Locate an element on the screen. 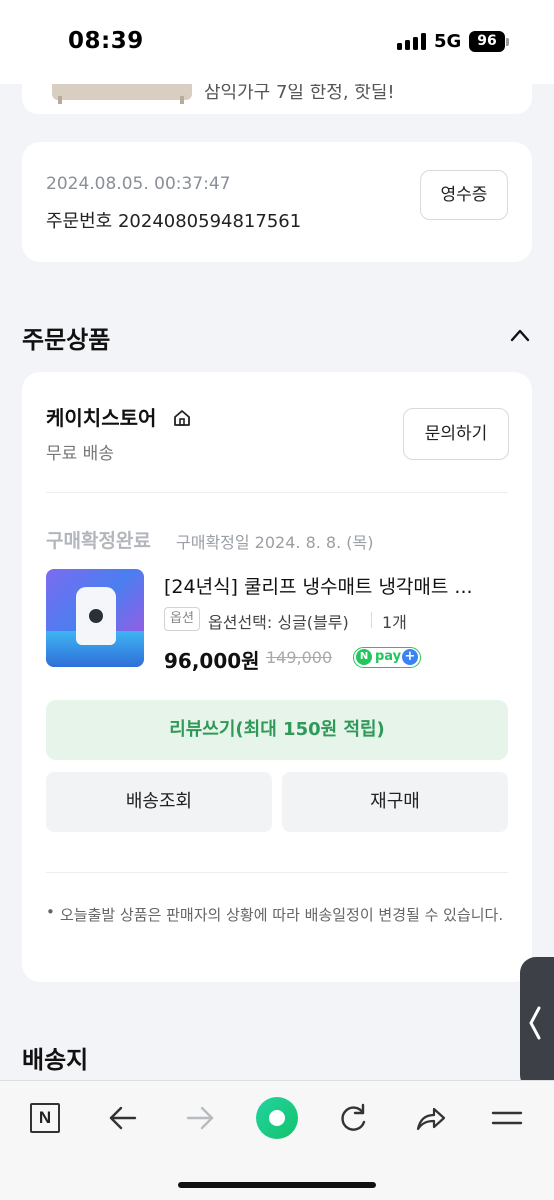 This screenshot has width=554, height=1200. inquiry-button: 문의하기 is located at coordinates (456, 434).